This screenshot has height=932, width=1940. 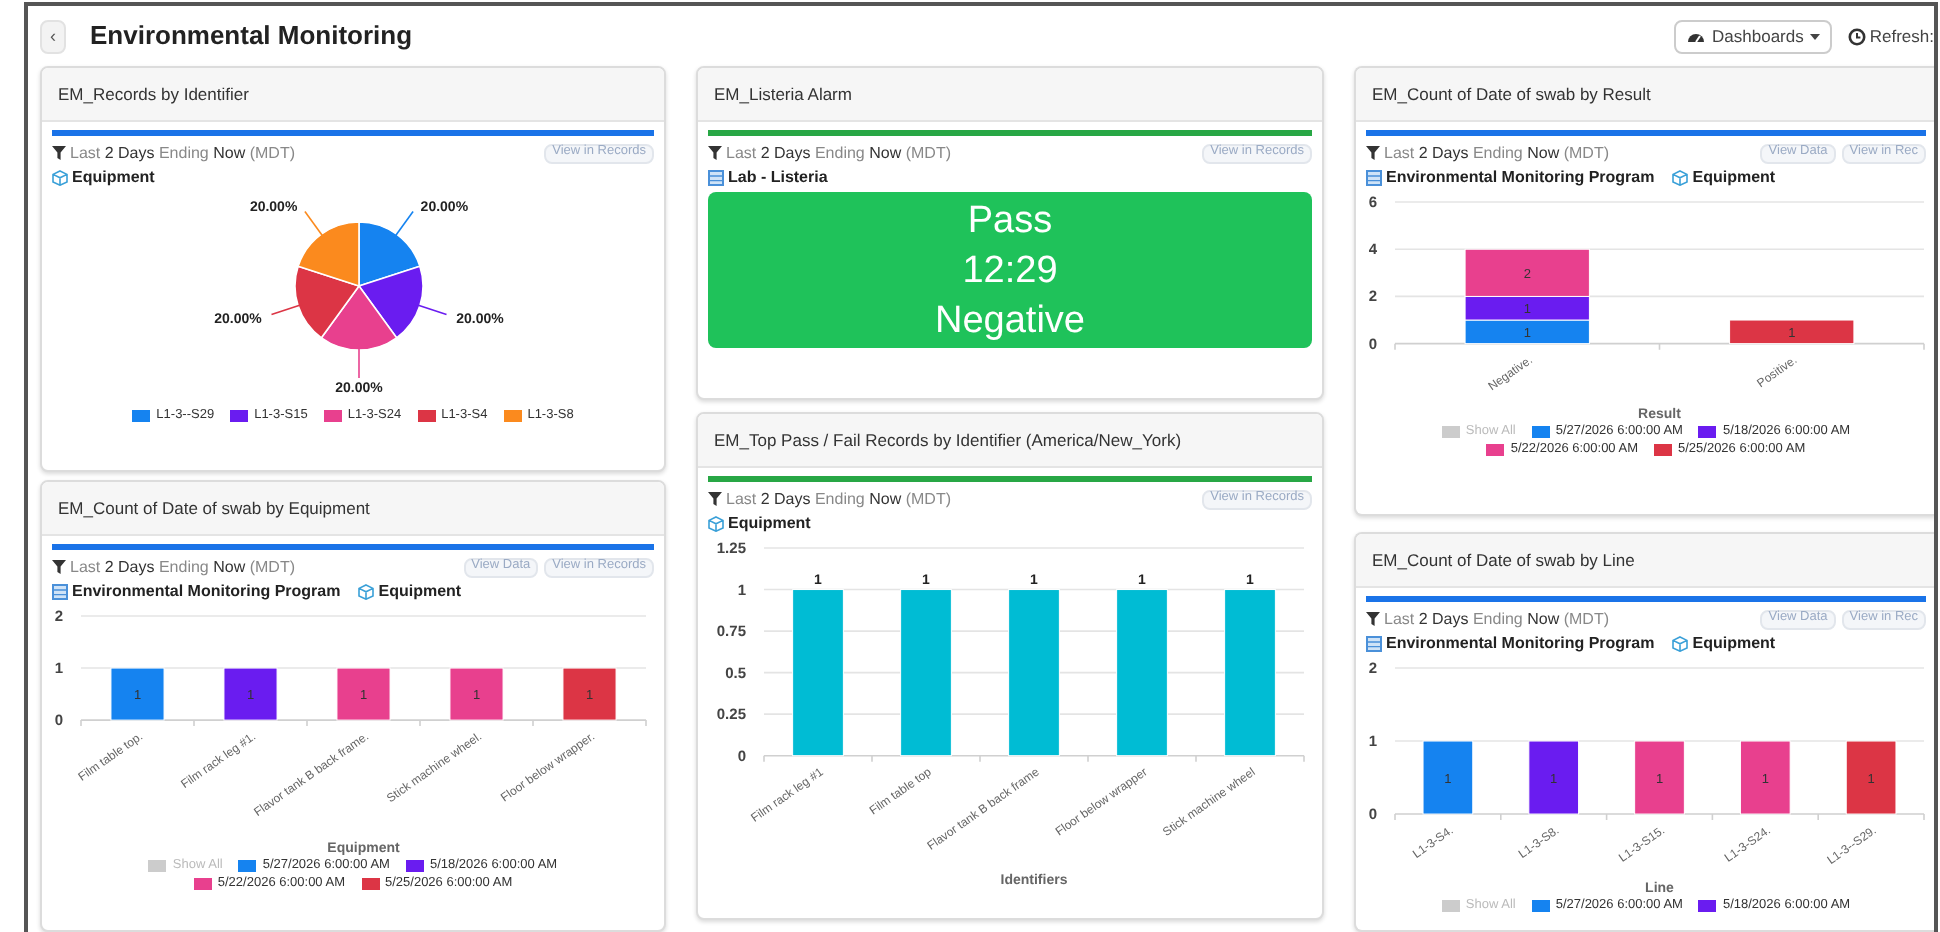 What do you see at coordinates (53, 36) in the screenshot?
I see `back-button: ‹` at bounding box center [53, 36].